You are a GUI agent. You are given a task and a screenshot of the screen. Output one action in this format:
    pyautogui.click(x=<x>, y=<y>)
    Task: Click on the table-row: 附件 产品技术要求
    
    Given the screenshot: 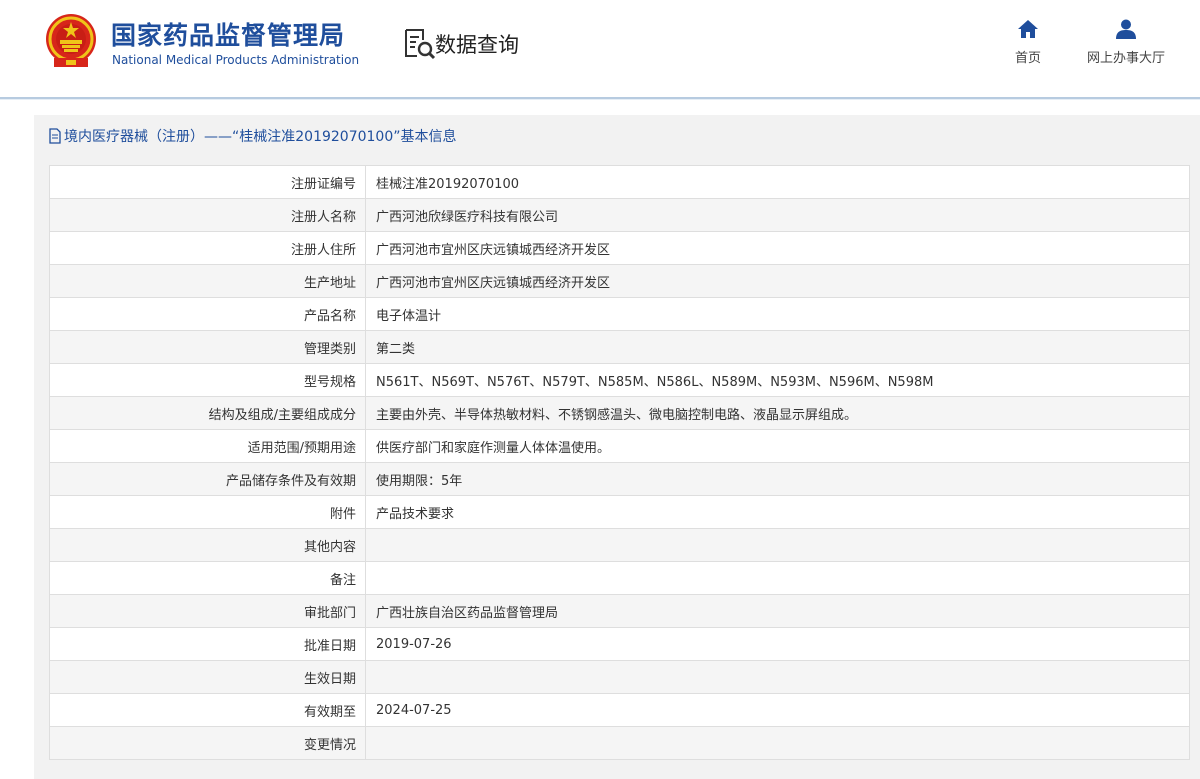 What is the action you would take?
    pyautogui.click(x=619, y=512)
    